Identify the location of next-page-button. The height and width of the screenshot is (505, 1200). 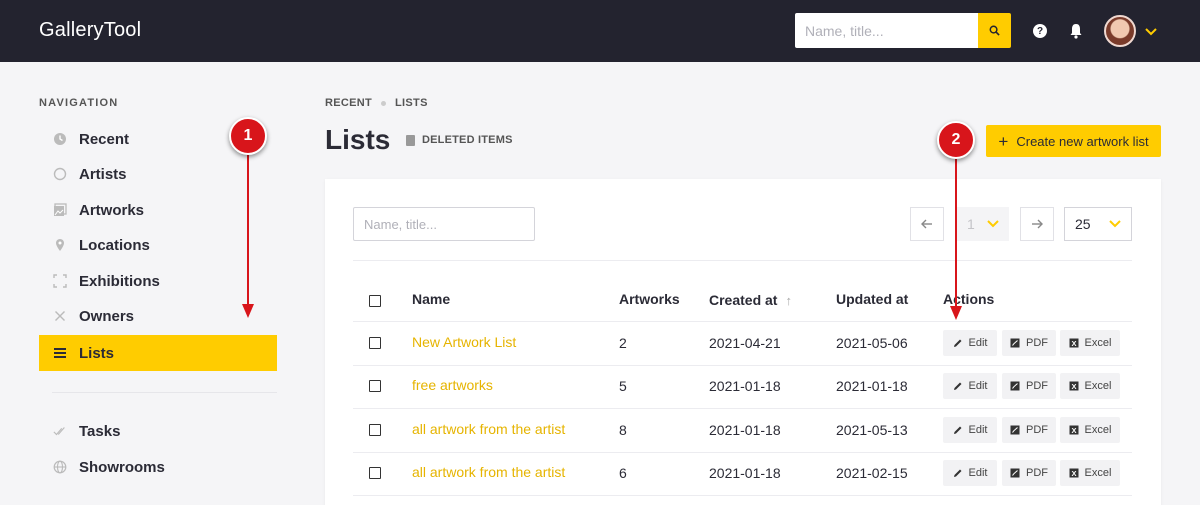
(1037, 224).